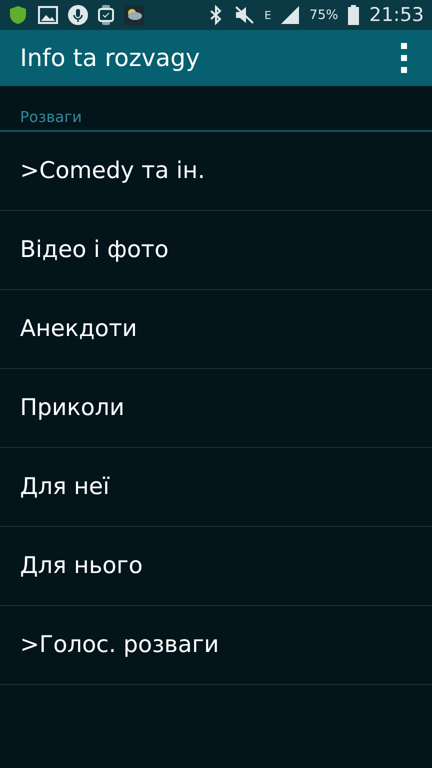 The width and height of the screenshot is (432, 768). Describe the element at coordinates (404, 58) in the screenshot. I see `three-dots-icon` at that location.